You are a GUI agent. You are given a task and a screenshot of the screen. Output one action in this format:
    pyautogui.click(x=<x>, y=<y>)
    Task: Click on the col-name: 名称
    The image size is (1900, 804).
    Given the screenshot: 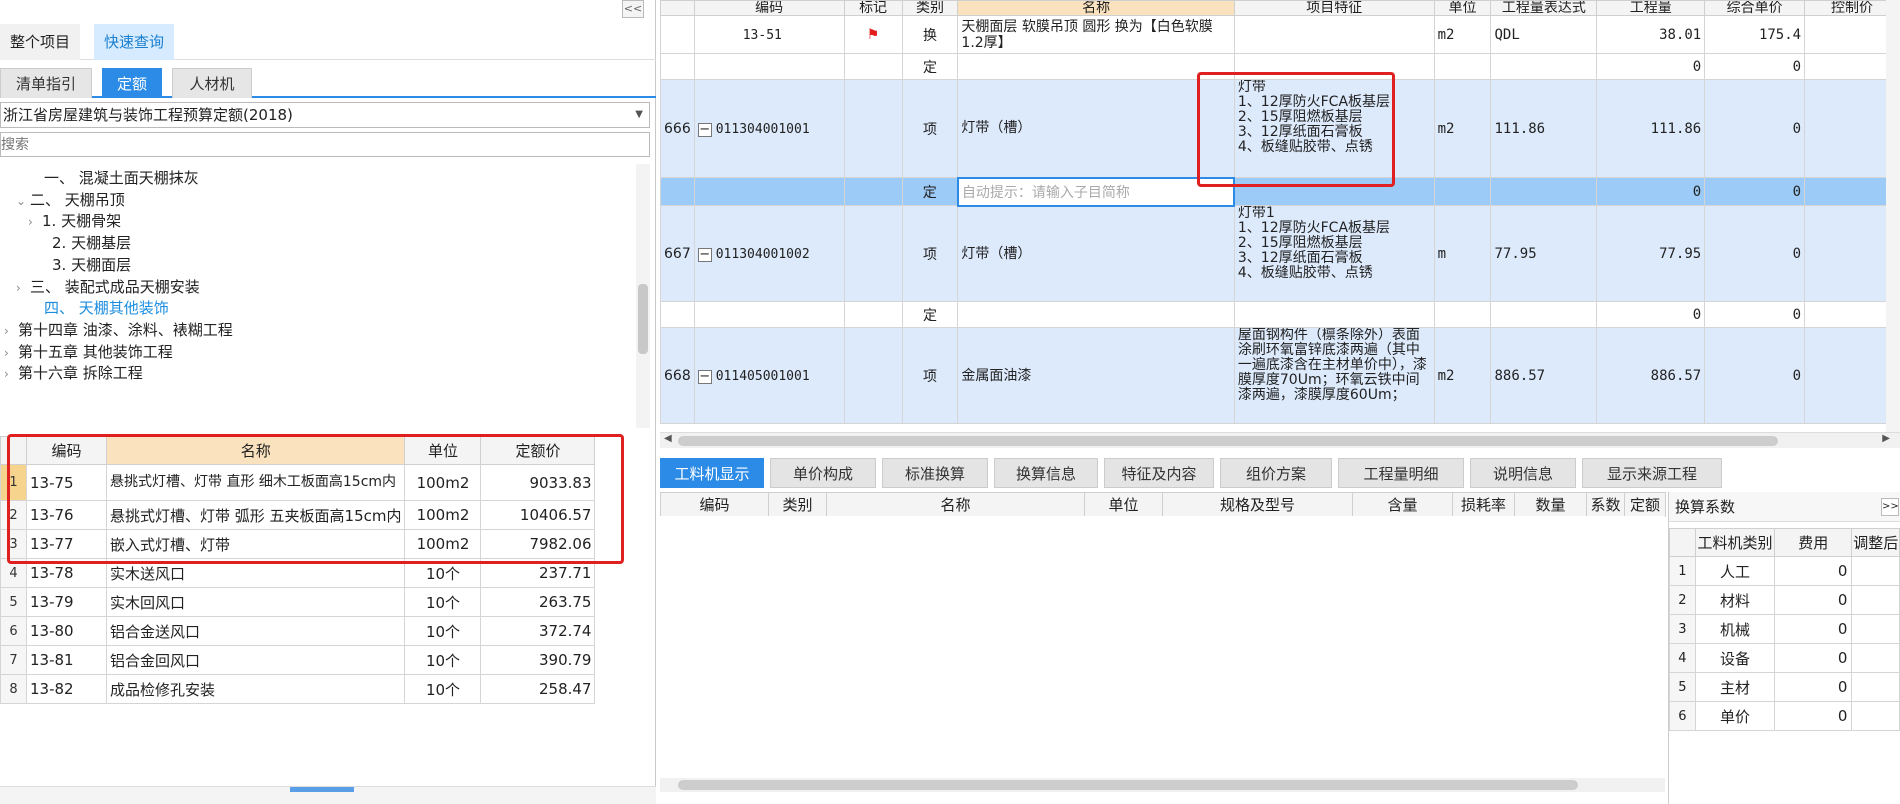 What is the action you would take?
    pyautogui.click(x=255, y=450)
    